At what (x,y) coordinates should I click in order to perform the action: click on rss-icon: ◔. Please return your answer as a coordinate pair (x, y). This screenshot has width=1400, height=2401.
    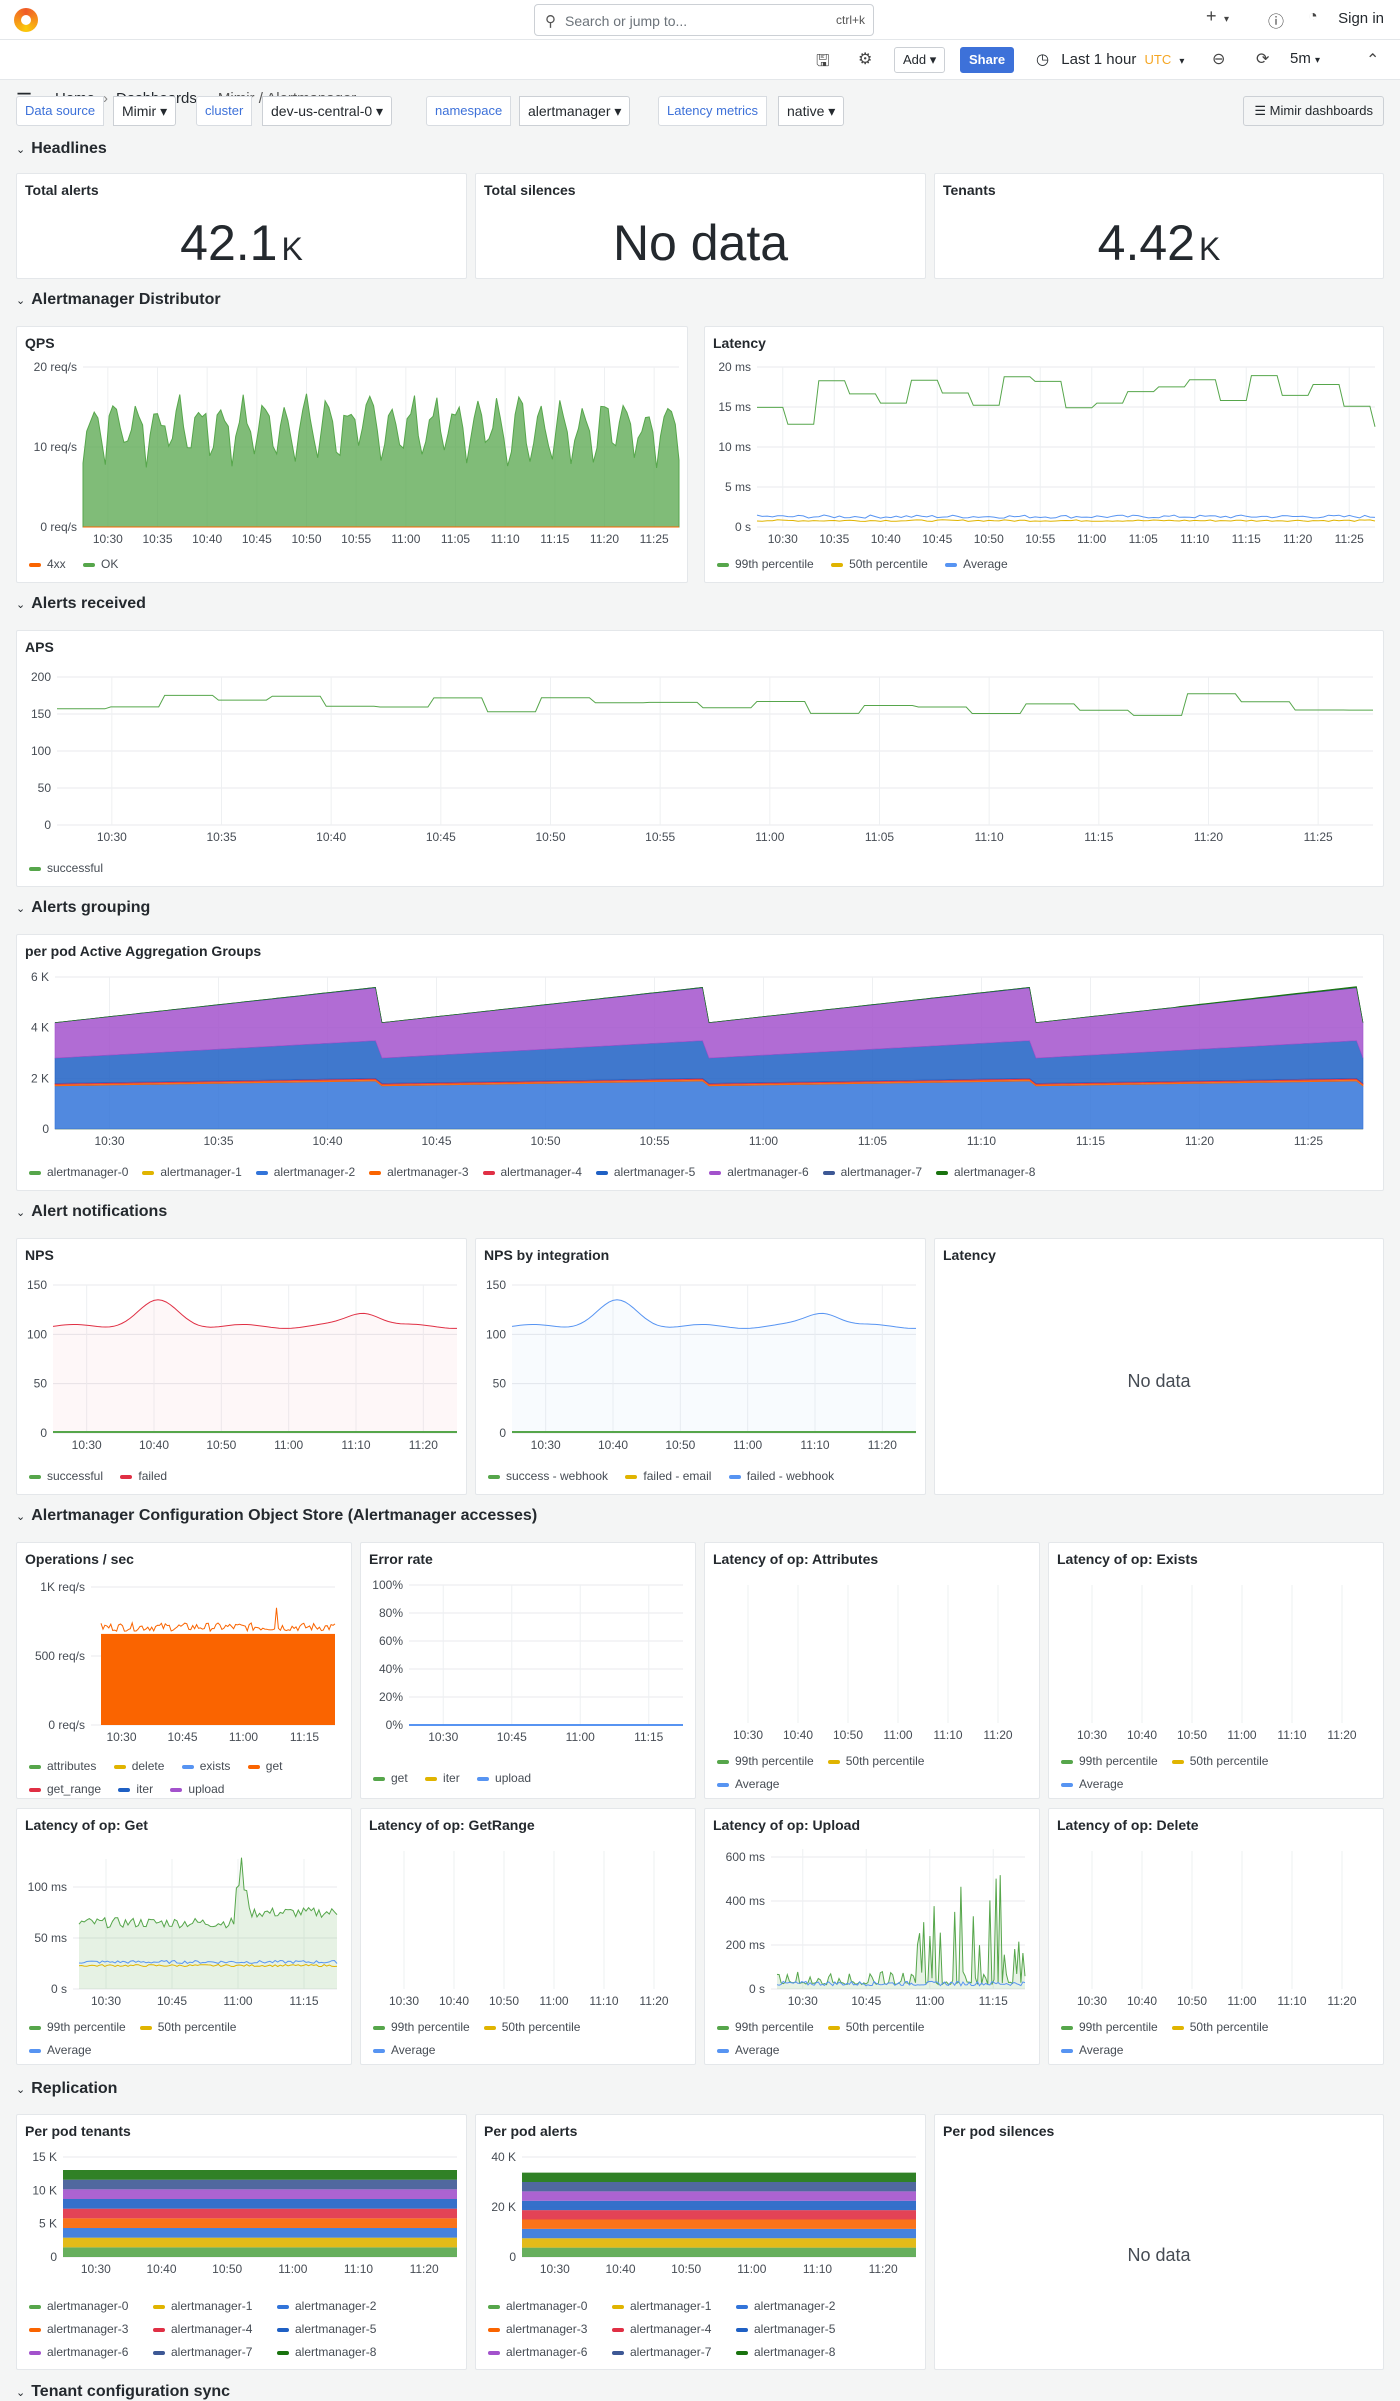
    Looking at the image, I should click on (1313, 17).